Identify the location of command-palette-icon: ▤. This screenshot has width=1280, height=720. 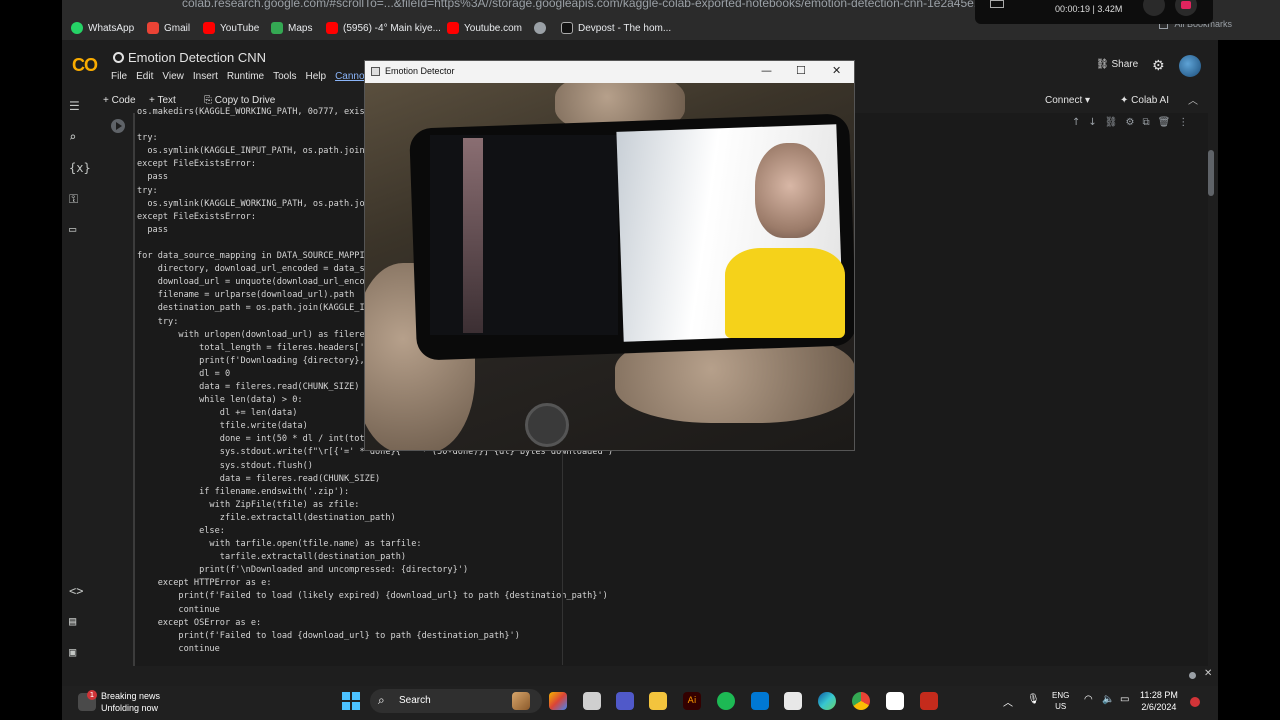
(72, 621).